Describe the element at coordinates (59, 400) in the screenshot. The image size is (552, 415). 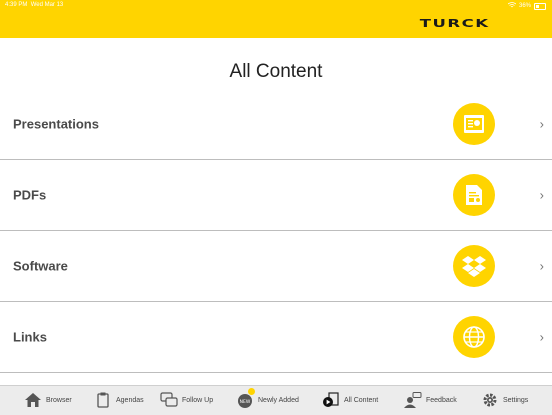
I see `tab-label: Browser` at that location.